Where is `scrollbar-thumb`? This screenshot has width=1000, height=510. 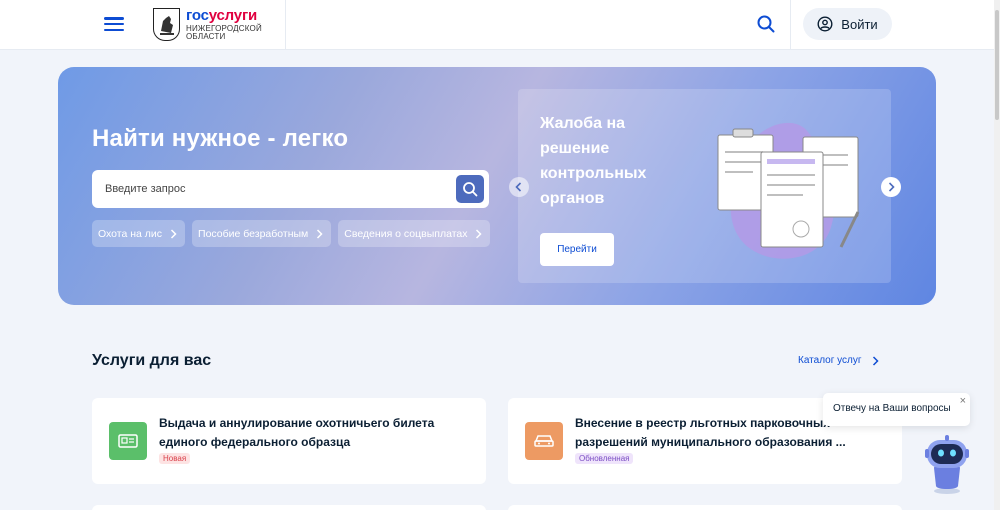 scrollbar-thumb is located at coordinates (997, 65).